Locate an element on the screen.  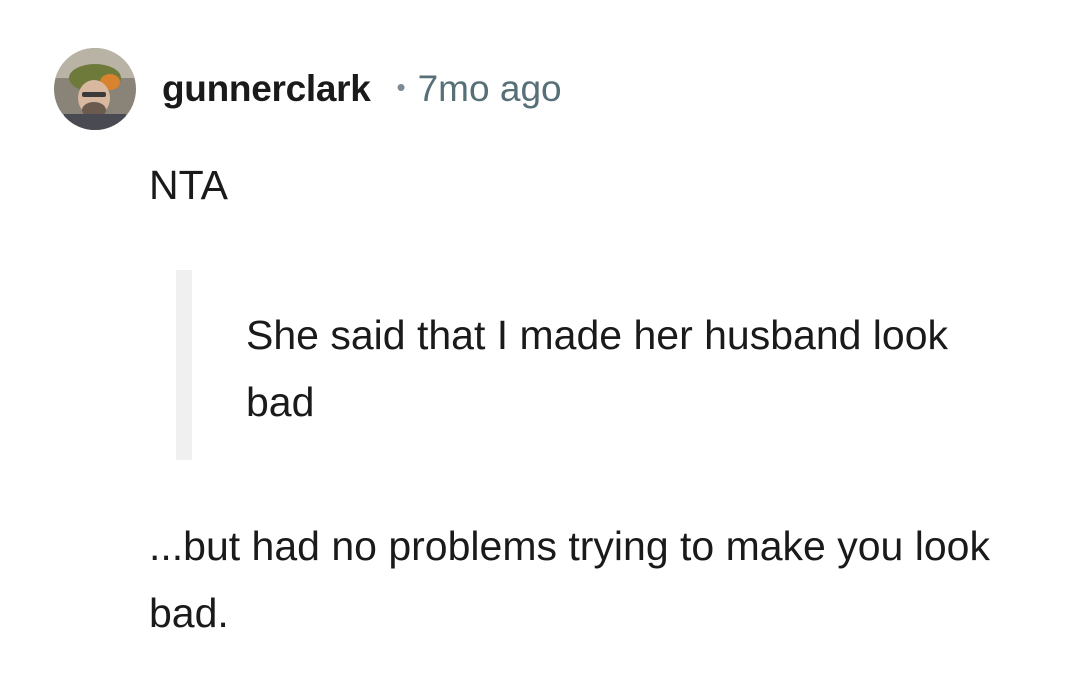
comment-timestamp: 7mo ago is located at coordinates (490, 89).